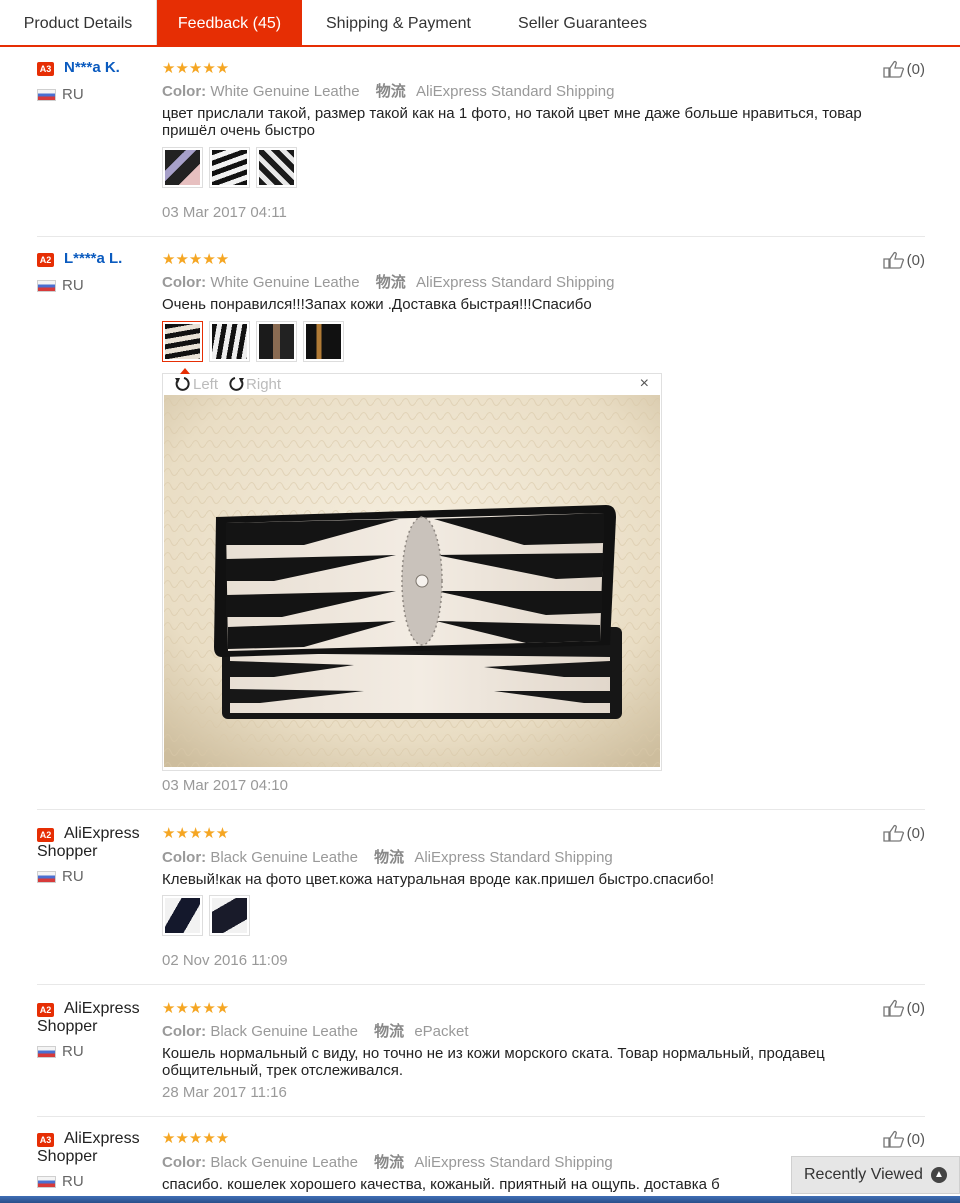  Describe the element at coordinates (182, 384) in the screenshot. I see `rotate-left-icon` at that location.